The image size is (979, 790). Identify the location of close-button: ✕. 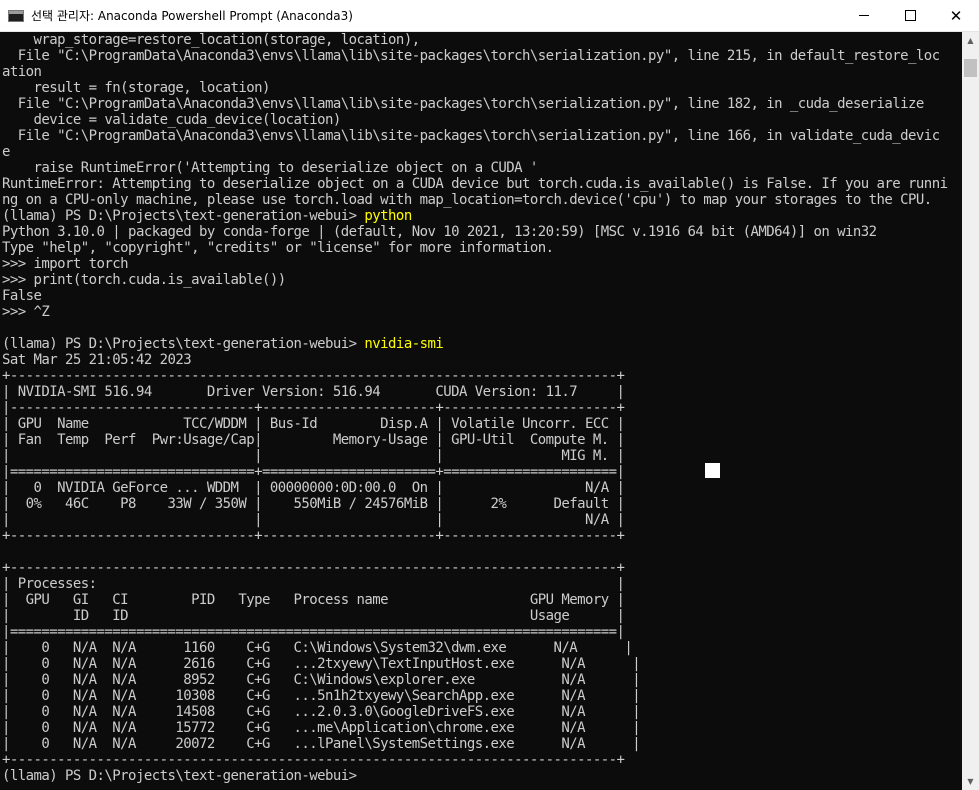
(956, 15).